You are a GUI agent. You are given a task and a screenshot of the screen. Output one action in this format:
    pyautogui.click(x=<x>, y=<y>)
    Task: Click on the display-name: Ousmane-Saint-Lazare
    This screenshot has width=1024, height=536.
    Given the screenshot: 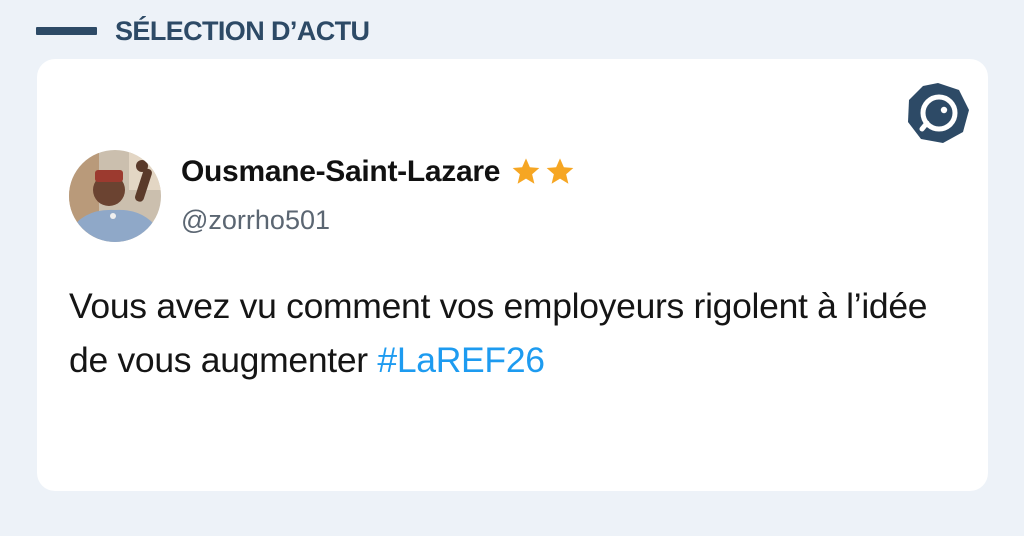 What is the action you would take?
    pyautogui.click(x=378, y=172)
    